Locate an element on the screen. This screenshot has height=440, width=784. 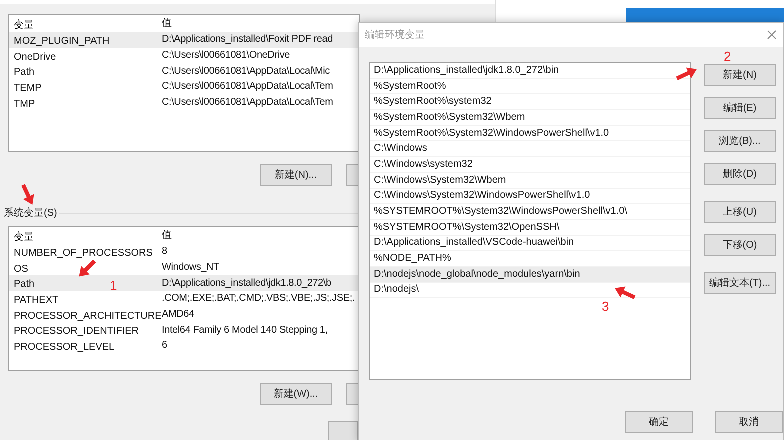
path-entry: %SystemRoot% is located at coordinates (410, 87).